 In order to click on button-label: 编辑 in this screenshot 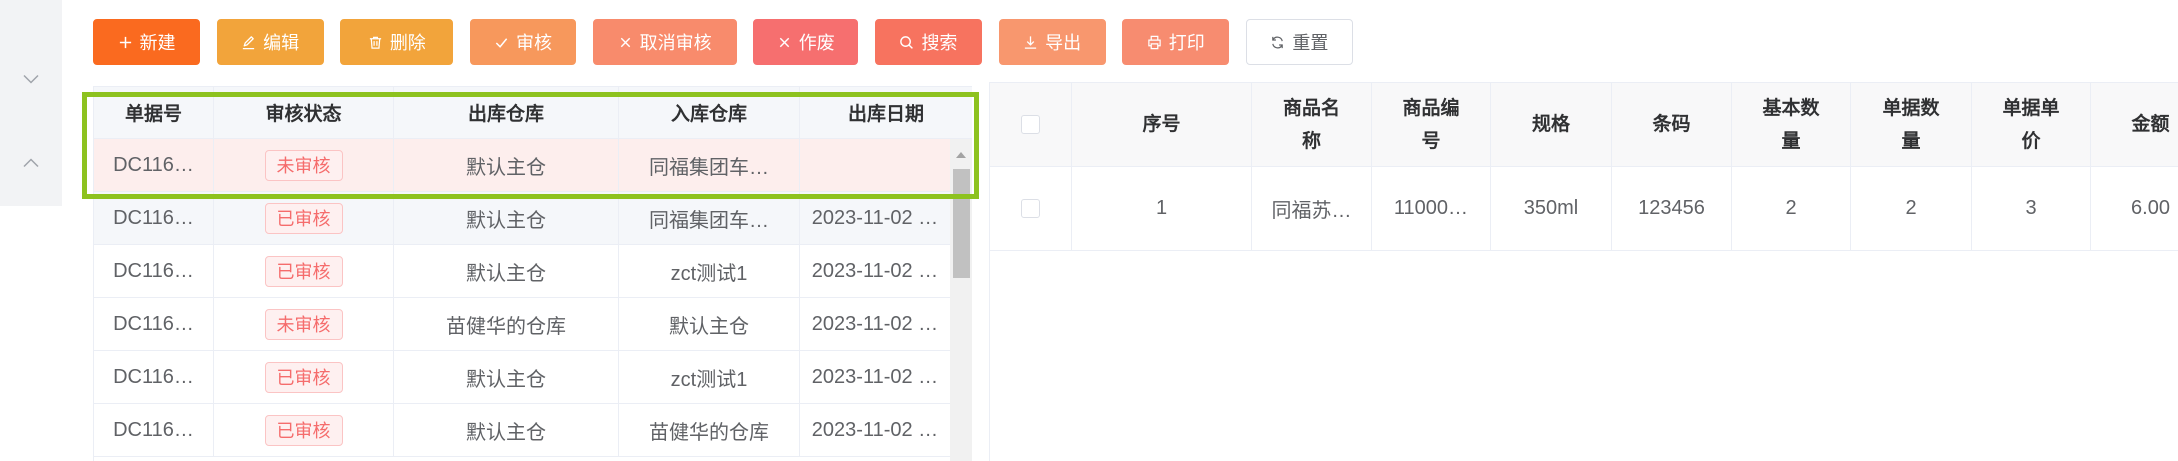, I will do `click(281, 43)`.